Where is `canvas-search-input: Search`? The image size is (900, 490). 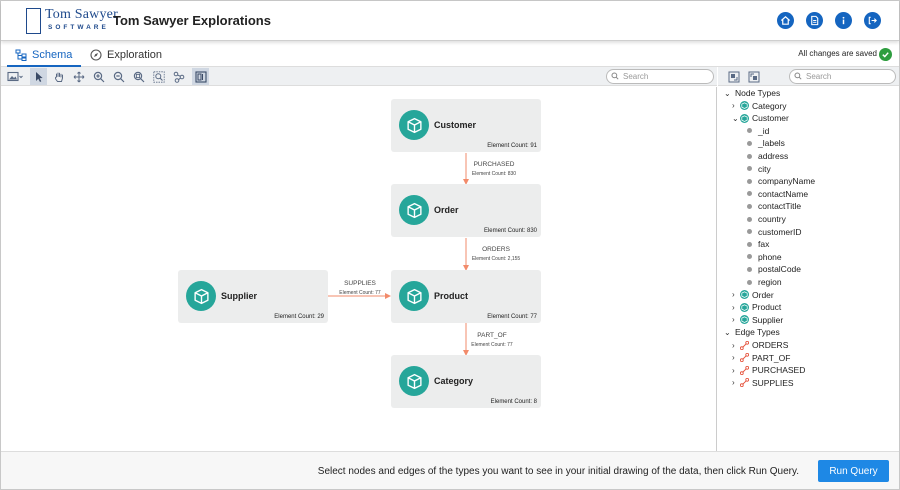 canvas-search-input: Search is located at coordinates (660, 76).